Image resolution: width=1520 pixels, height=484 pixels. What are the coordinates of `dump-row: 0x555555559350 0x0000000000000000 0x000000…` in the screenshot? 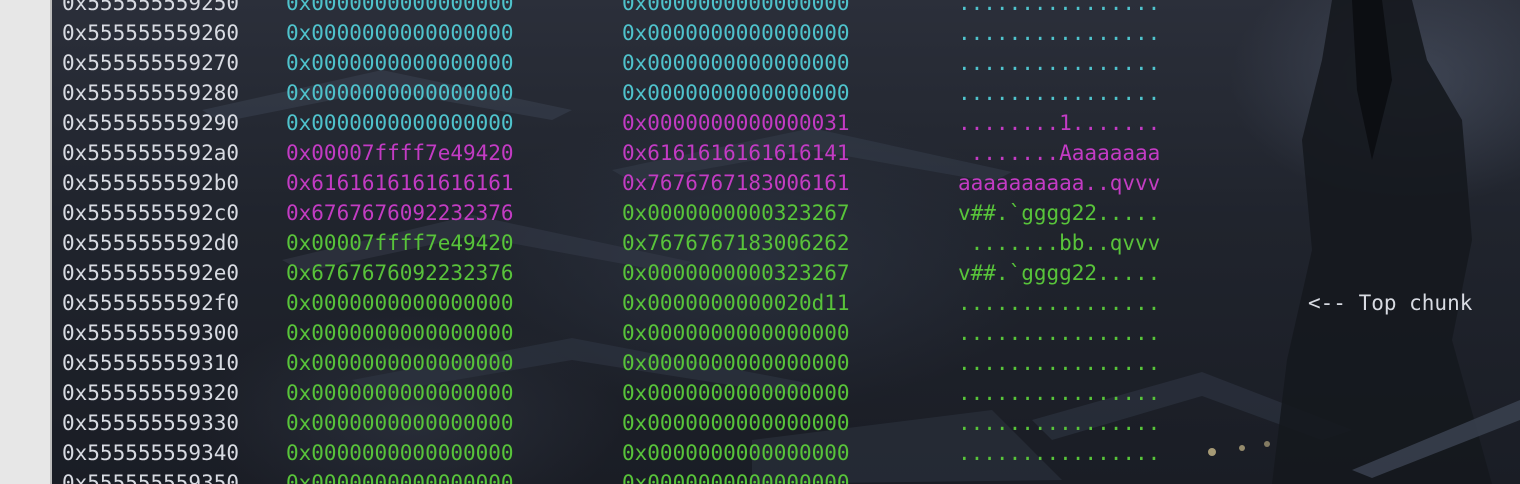 It's located at (786, 476).